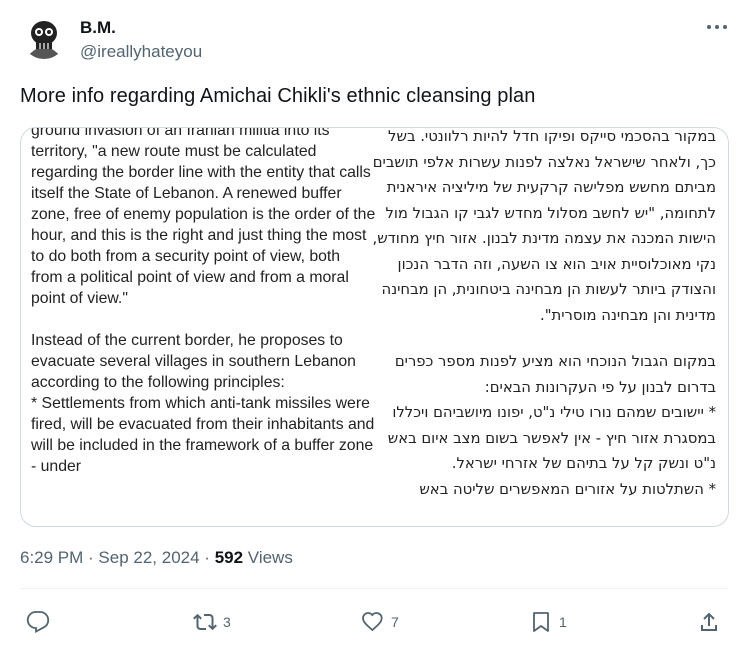 The height and width of the screenshot is (652, 748). I want to click on bookmark-count: 1, so click(563, 622).